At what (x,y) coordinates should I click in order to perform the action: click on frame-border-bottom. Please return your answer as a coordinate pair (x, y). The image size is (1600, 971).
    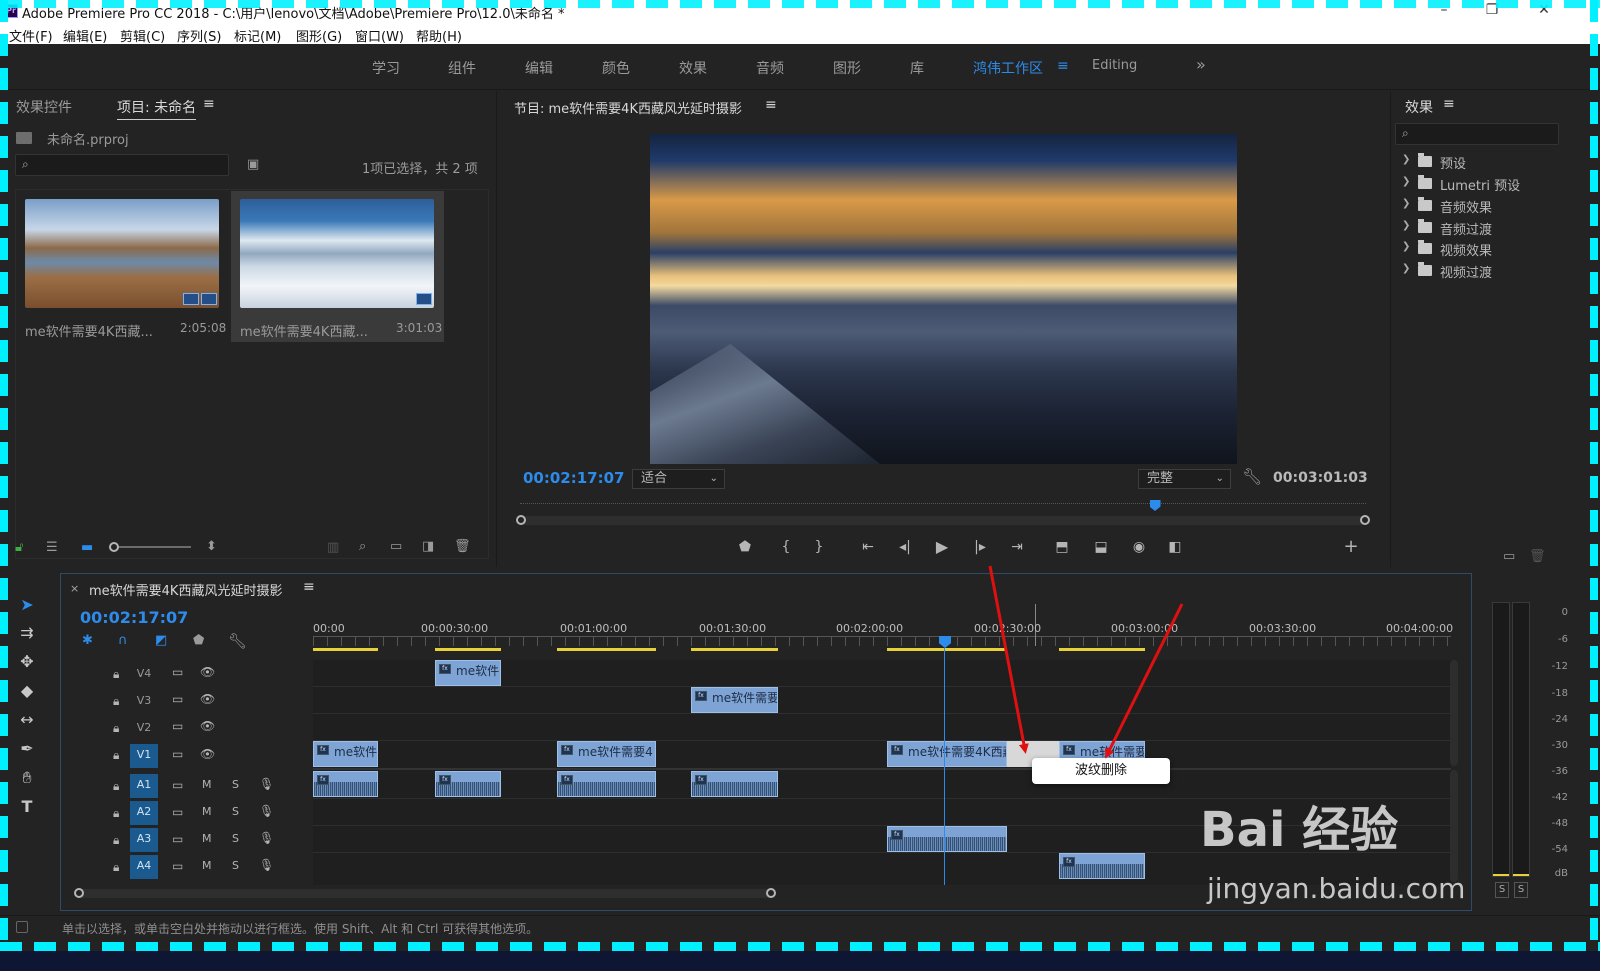
    Looking at the image, I should click on (800, 946).